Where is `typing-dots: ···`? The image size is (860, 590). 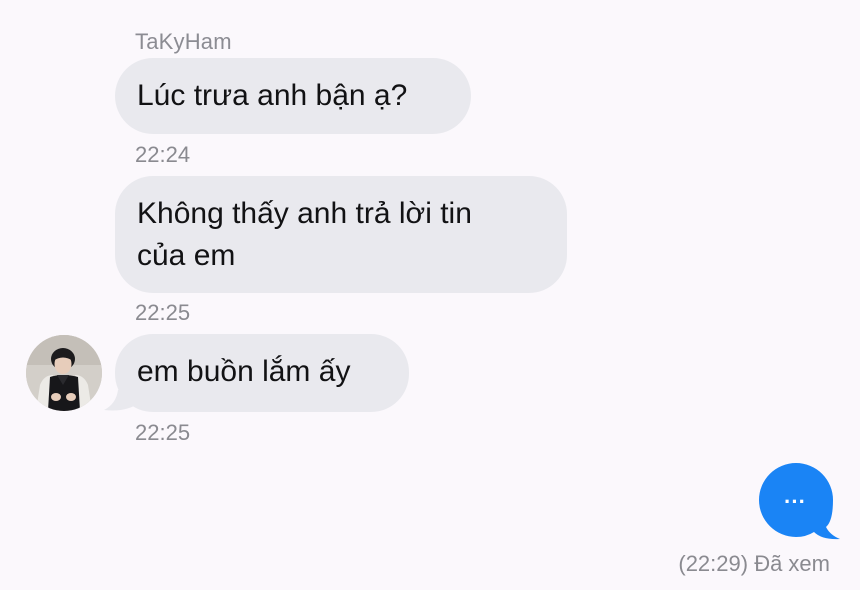 typing-dots: ··· is located at coordinates (795, 501).